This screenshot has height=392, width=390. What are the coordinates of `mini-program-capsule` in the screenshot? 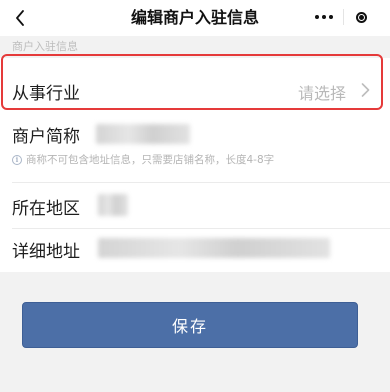 It's located at (343, 17).